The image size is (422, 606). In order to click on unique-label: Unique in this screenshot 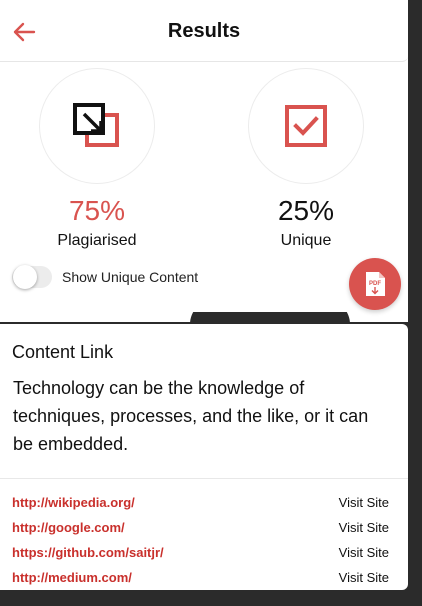, I will do `click(306, 240)`.